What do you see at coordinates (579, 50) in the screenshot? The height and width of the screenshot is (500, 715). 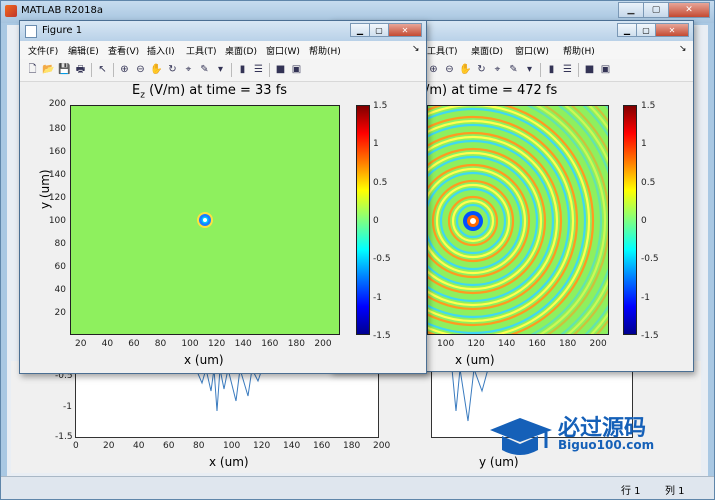 I see `fig2-menu-help: 帮助(H)` at bounding box center [579, 50].